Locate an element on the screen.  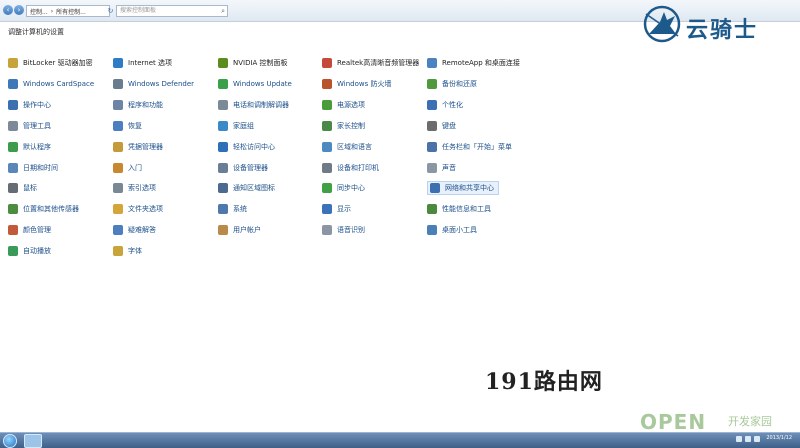
control-panel-item: 默认程序 is located at coordinates (29, 147).